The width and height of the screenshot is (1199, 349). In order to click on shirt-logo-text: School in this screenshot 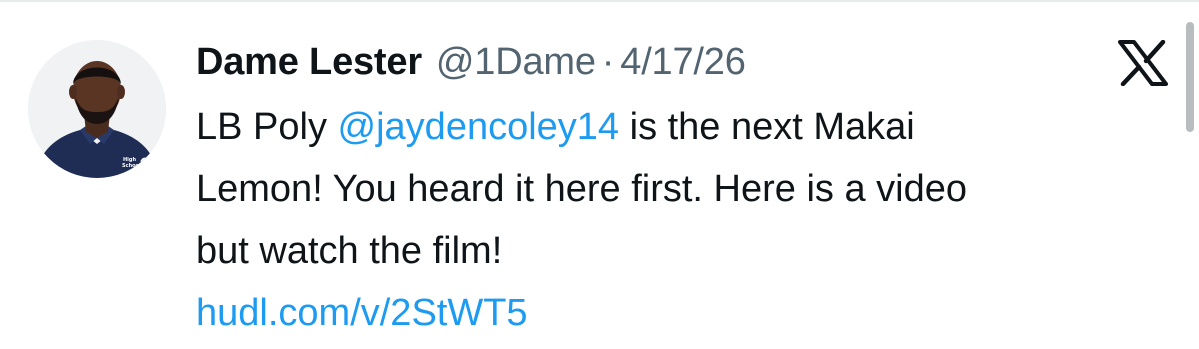, I will do `click(131, 166)`.